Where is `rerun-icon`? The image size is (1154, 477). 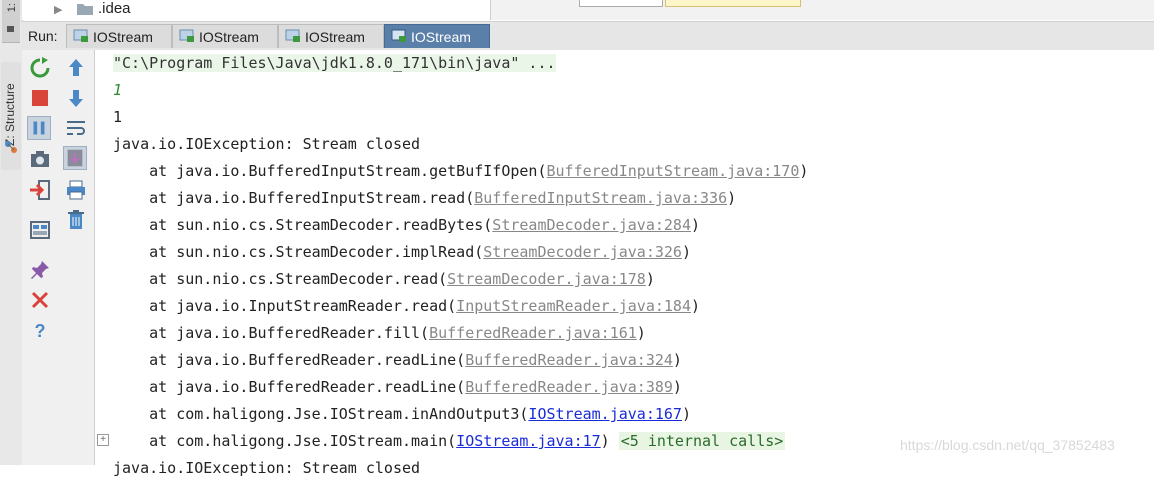
rerun-icon is located at coordinates (40, 68).